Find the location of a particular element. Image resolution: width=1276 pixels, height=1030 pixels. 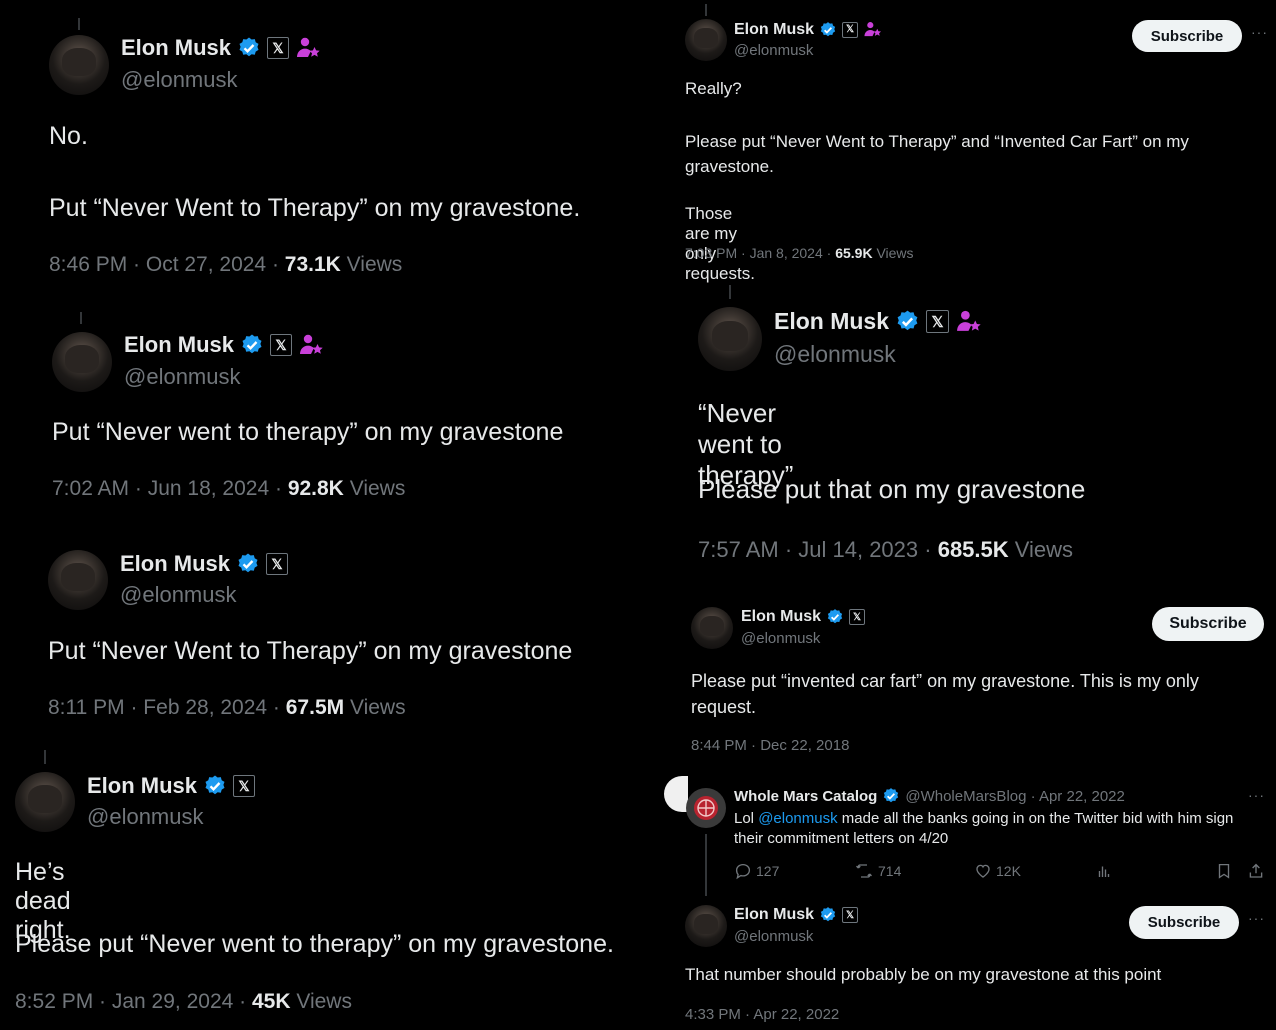

retweet-button: 714 is located at coordinates (877, 871).